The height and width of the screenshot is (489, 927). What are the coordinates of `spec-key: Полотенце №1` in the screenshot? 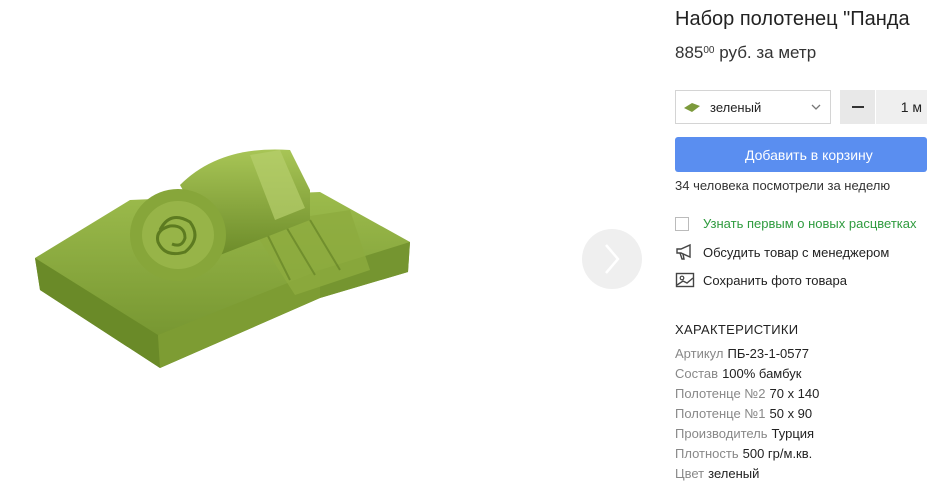 It's located at (720, 413).